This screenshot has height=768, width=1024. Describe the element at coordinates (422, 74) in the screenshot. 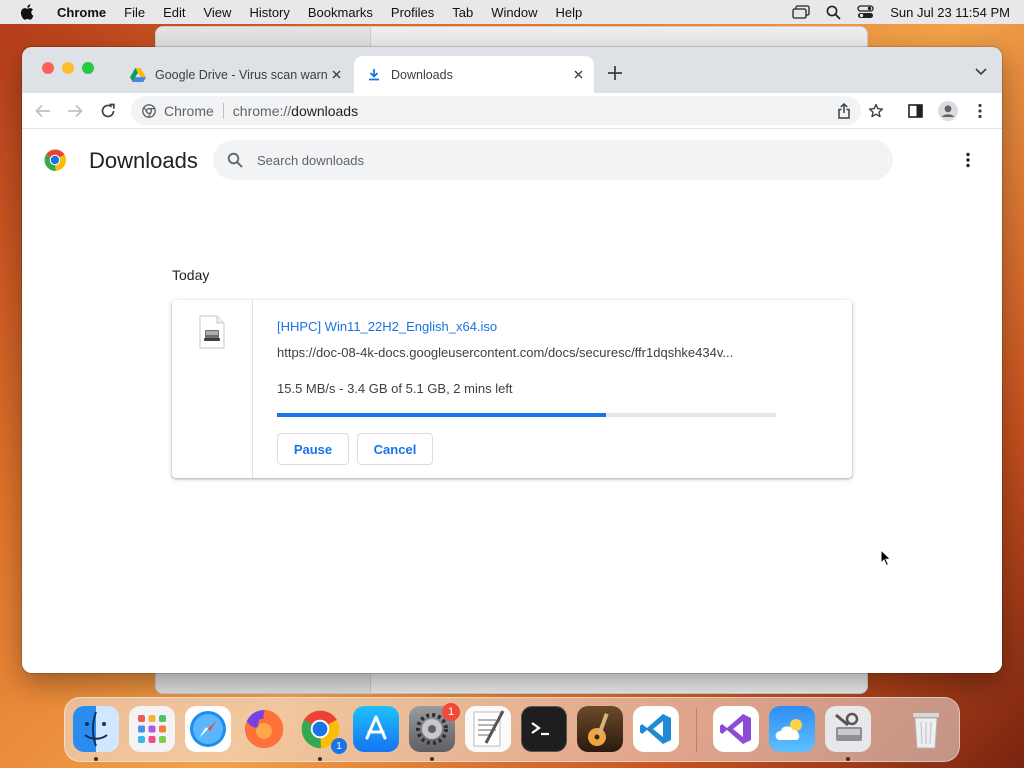

I see `tab-title: Downloads` at that location.